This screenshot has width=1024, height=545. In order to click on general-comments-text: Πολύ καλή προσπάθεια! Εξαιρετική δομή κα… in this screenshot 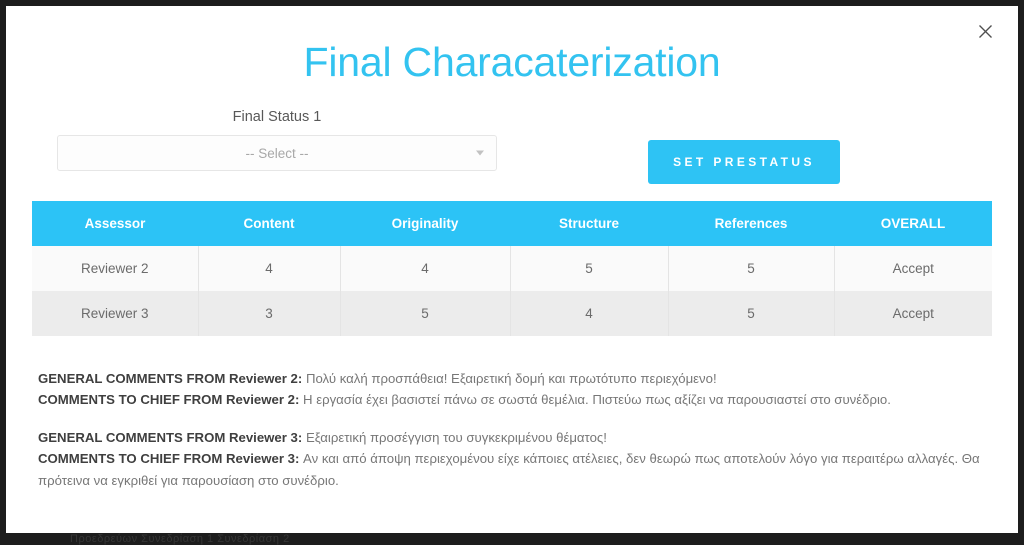, I will do `click(509, 378)`.